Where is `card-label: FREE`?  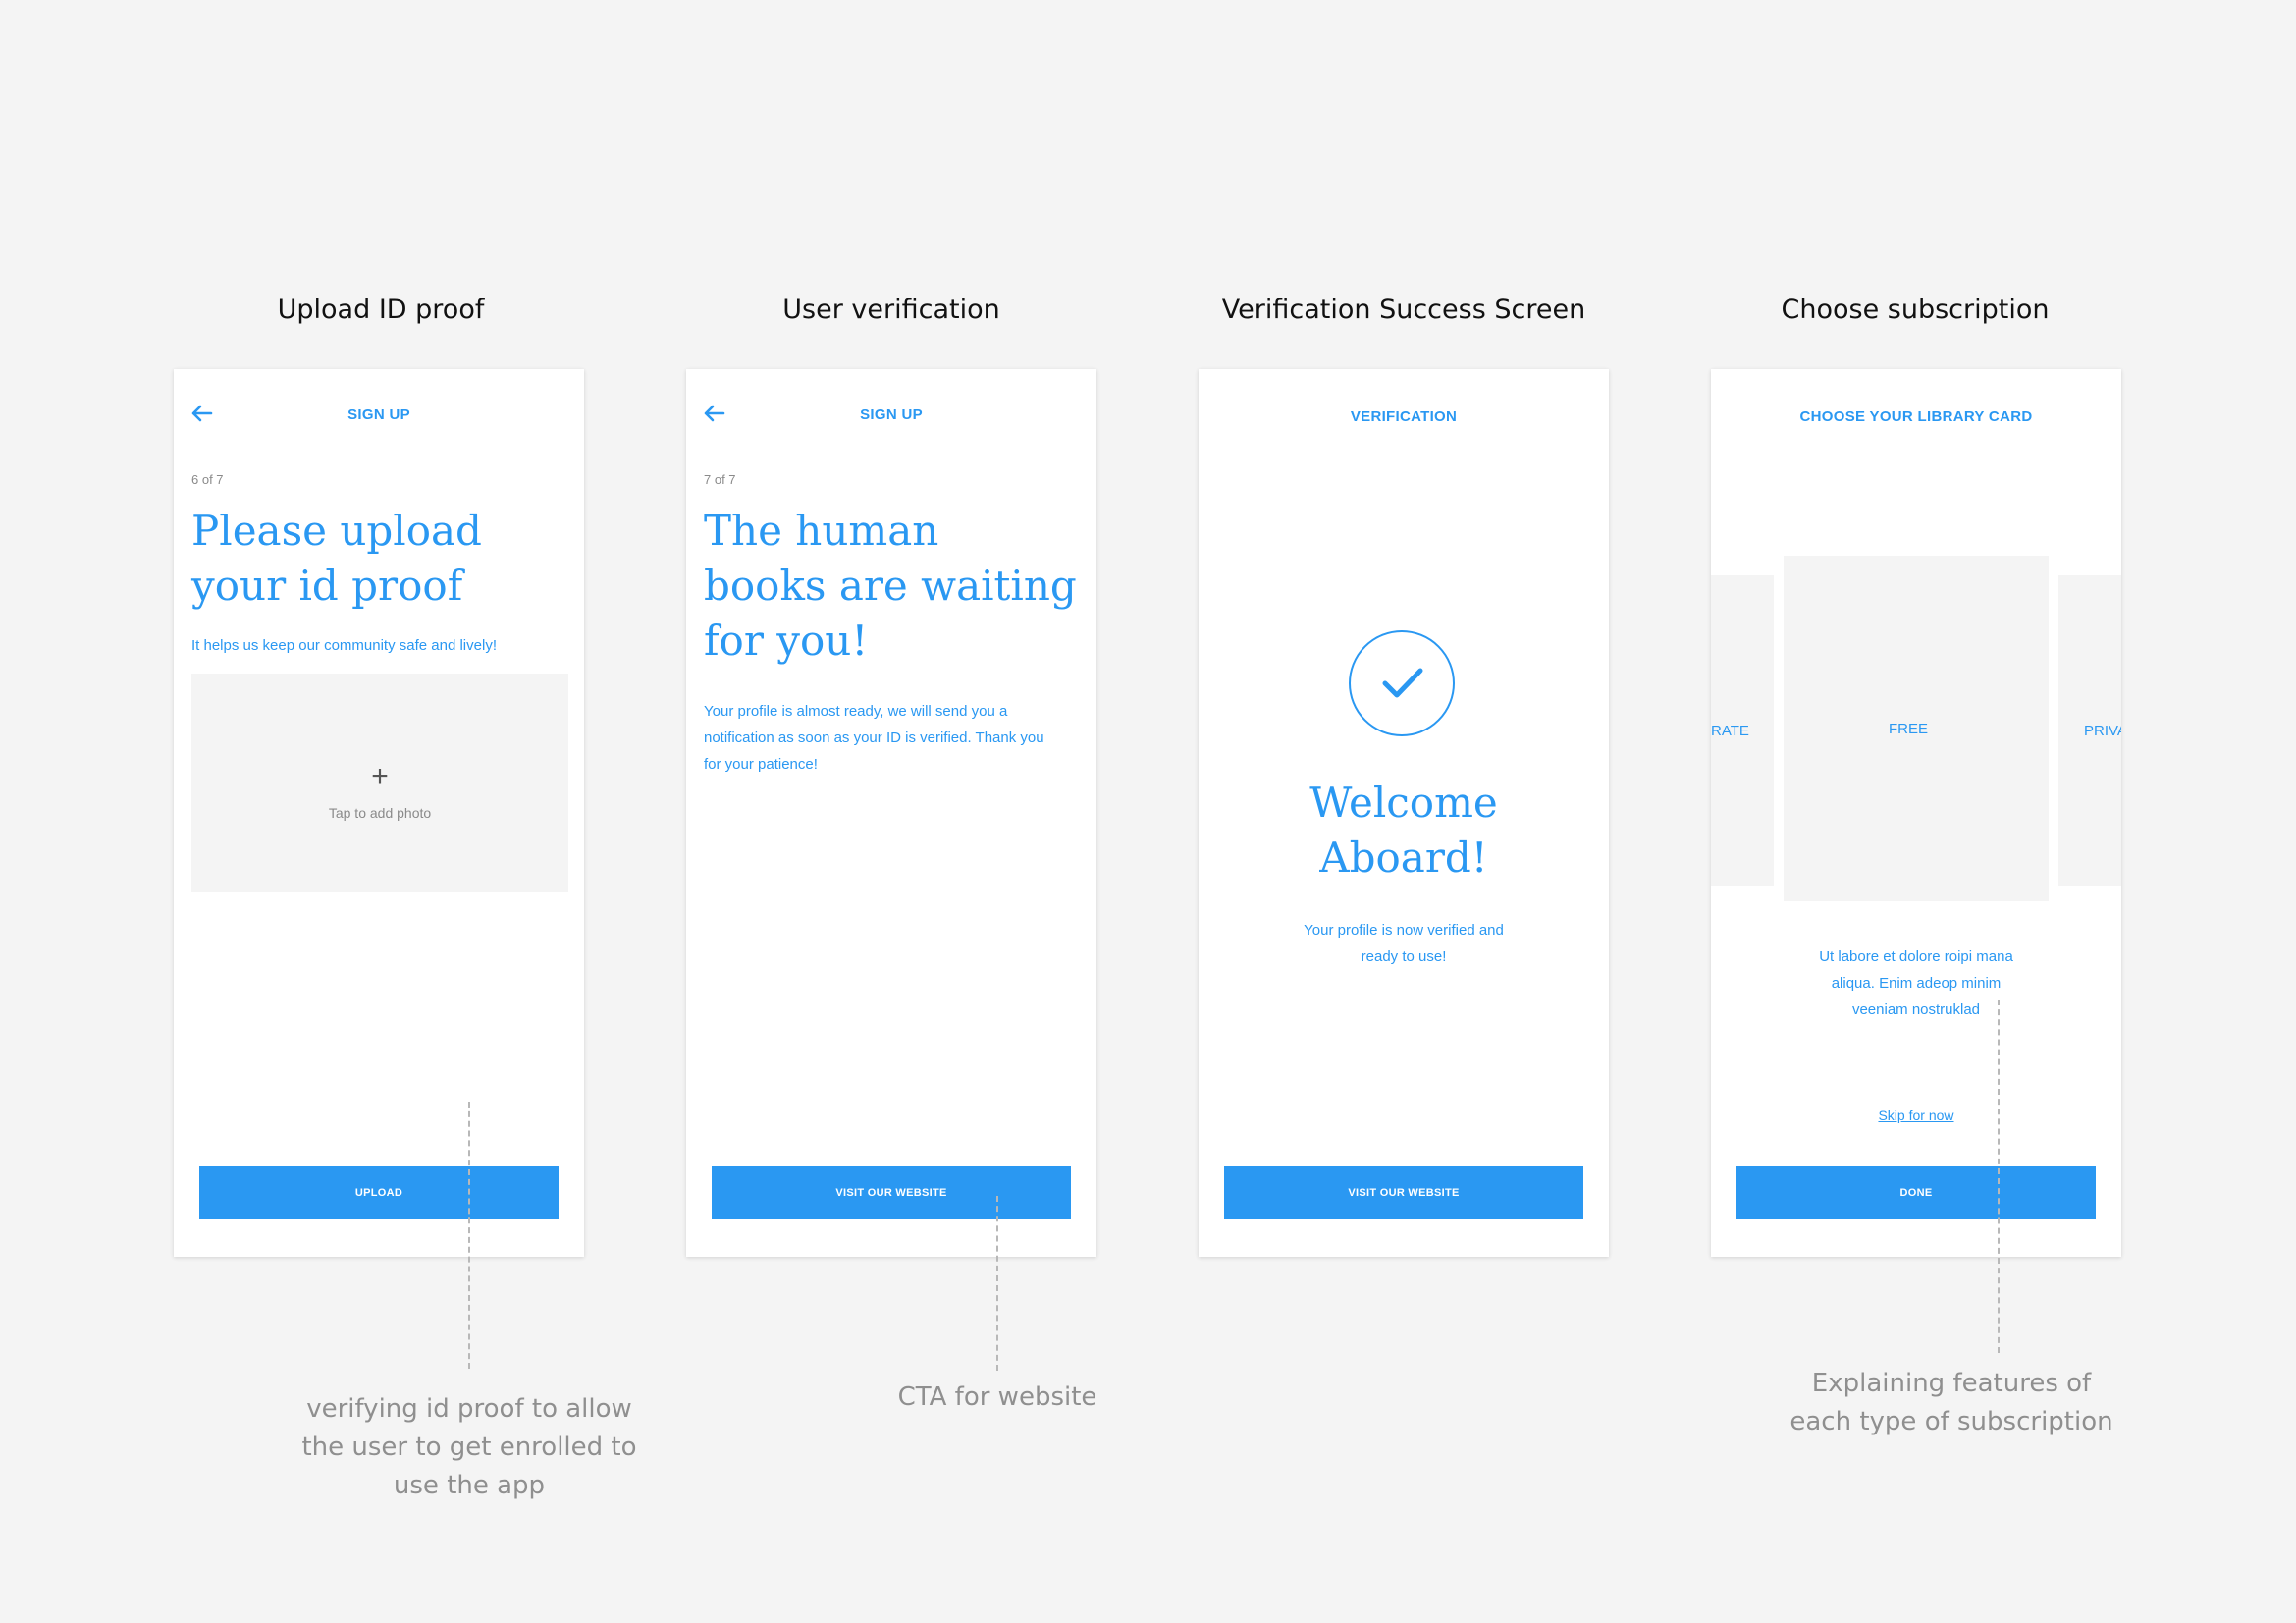
card-label: FREE is located at coordinates (1908, 728).